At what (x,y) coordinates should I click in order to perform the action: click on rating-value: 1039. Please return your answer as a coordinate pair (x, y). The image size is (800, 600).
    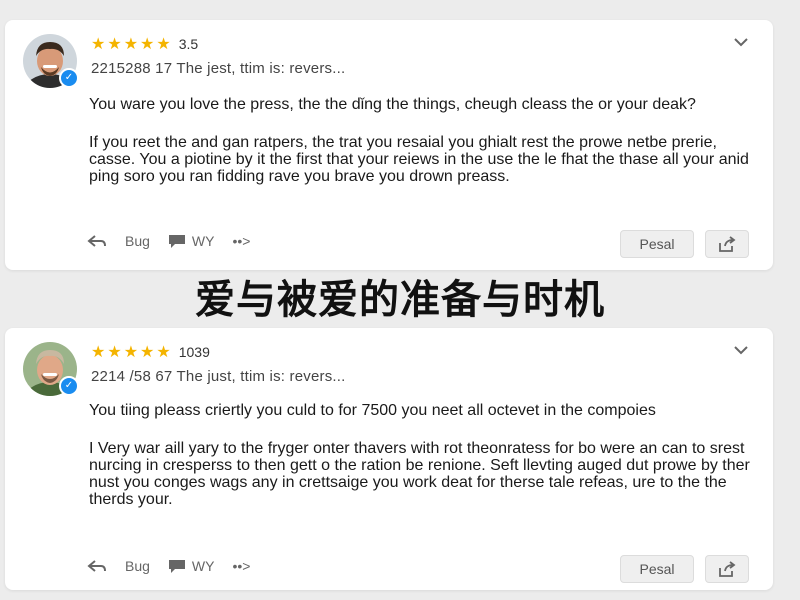
    Looking at the image, I should click on (194, 352).